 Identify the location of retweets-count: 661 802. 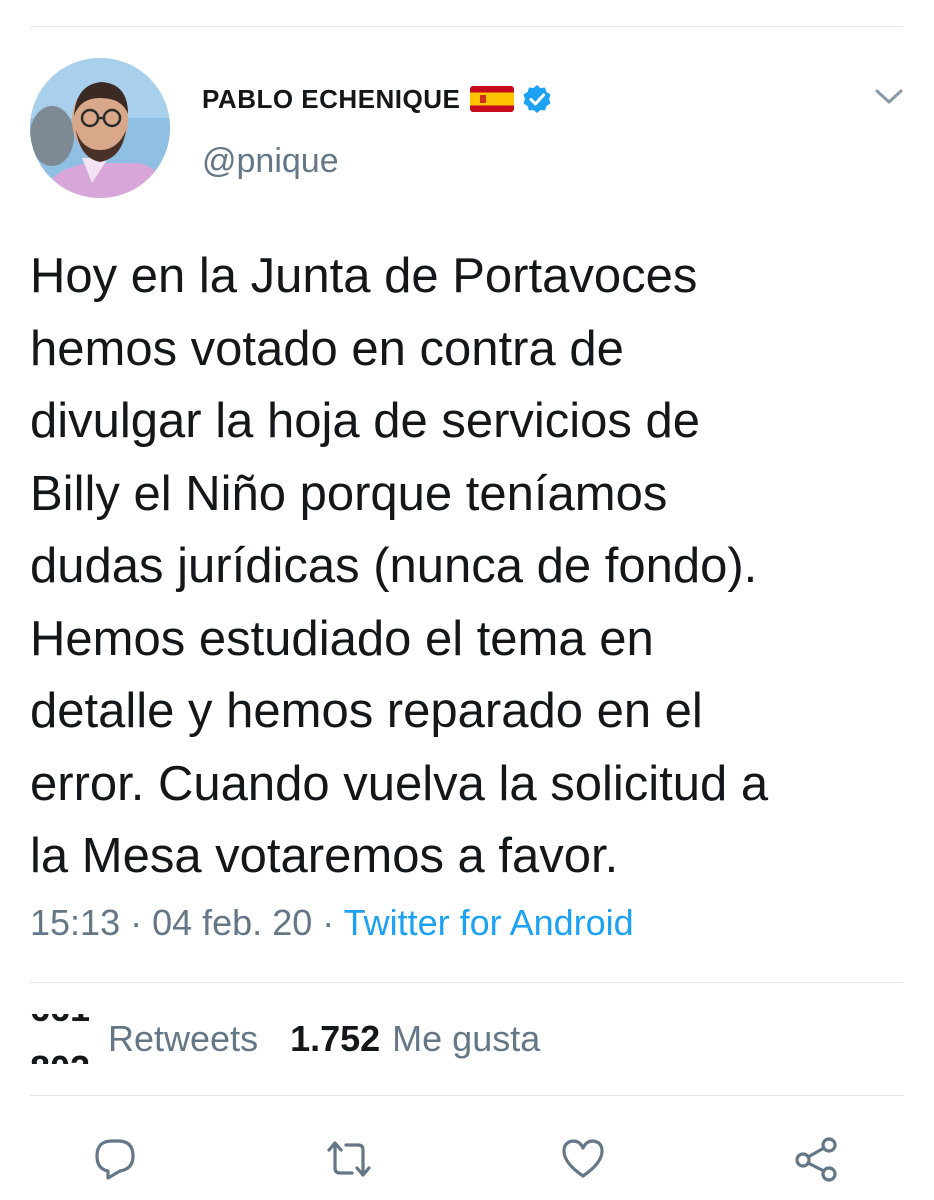
(64, 1039).